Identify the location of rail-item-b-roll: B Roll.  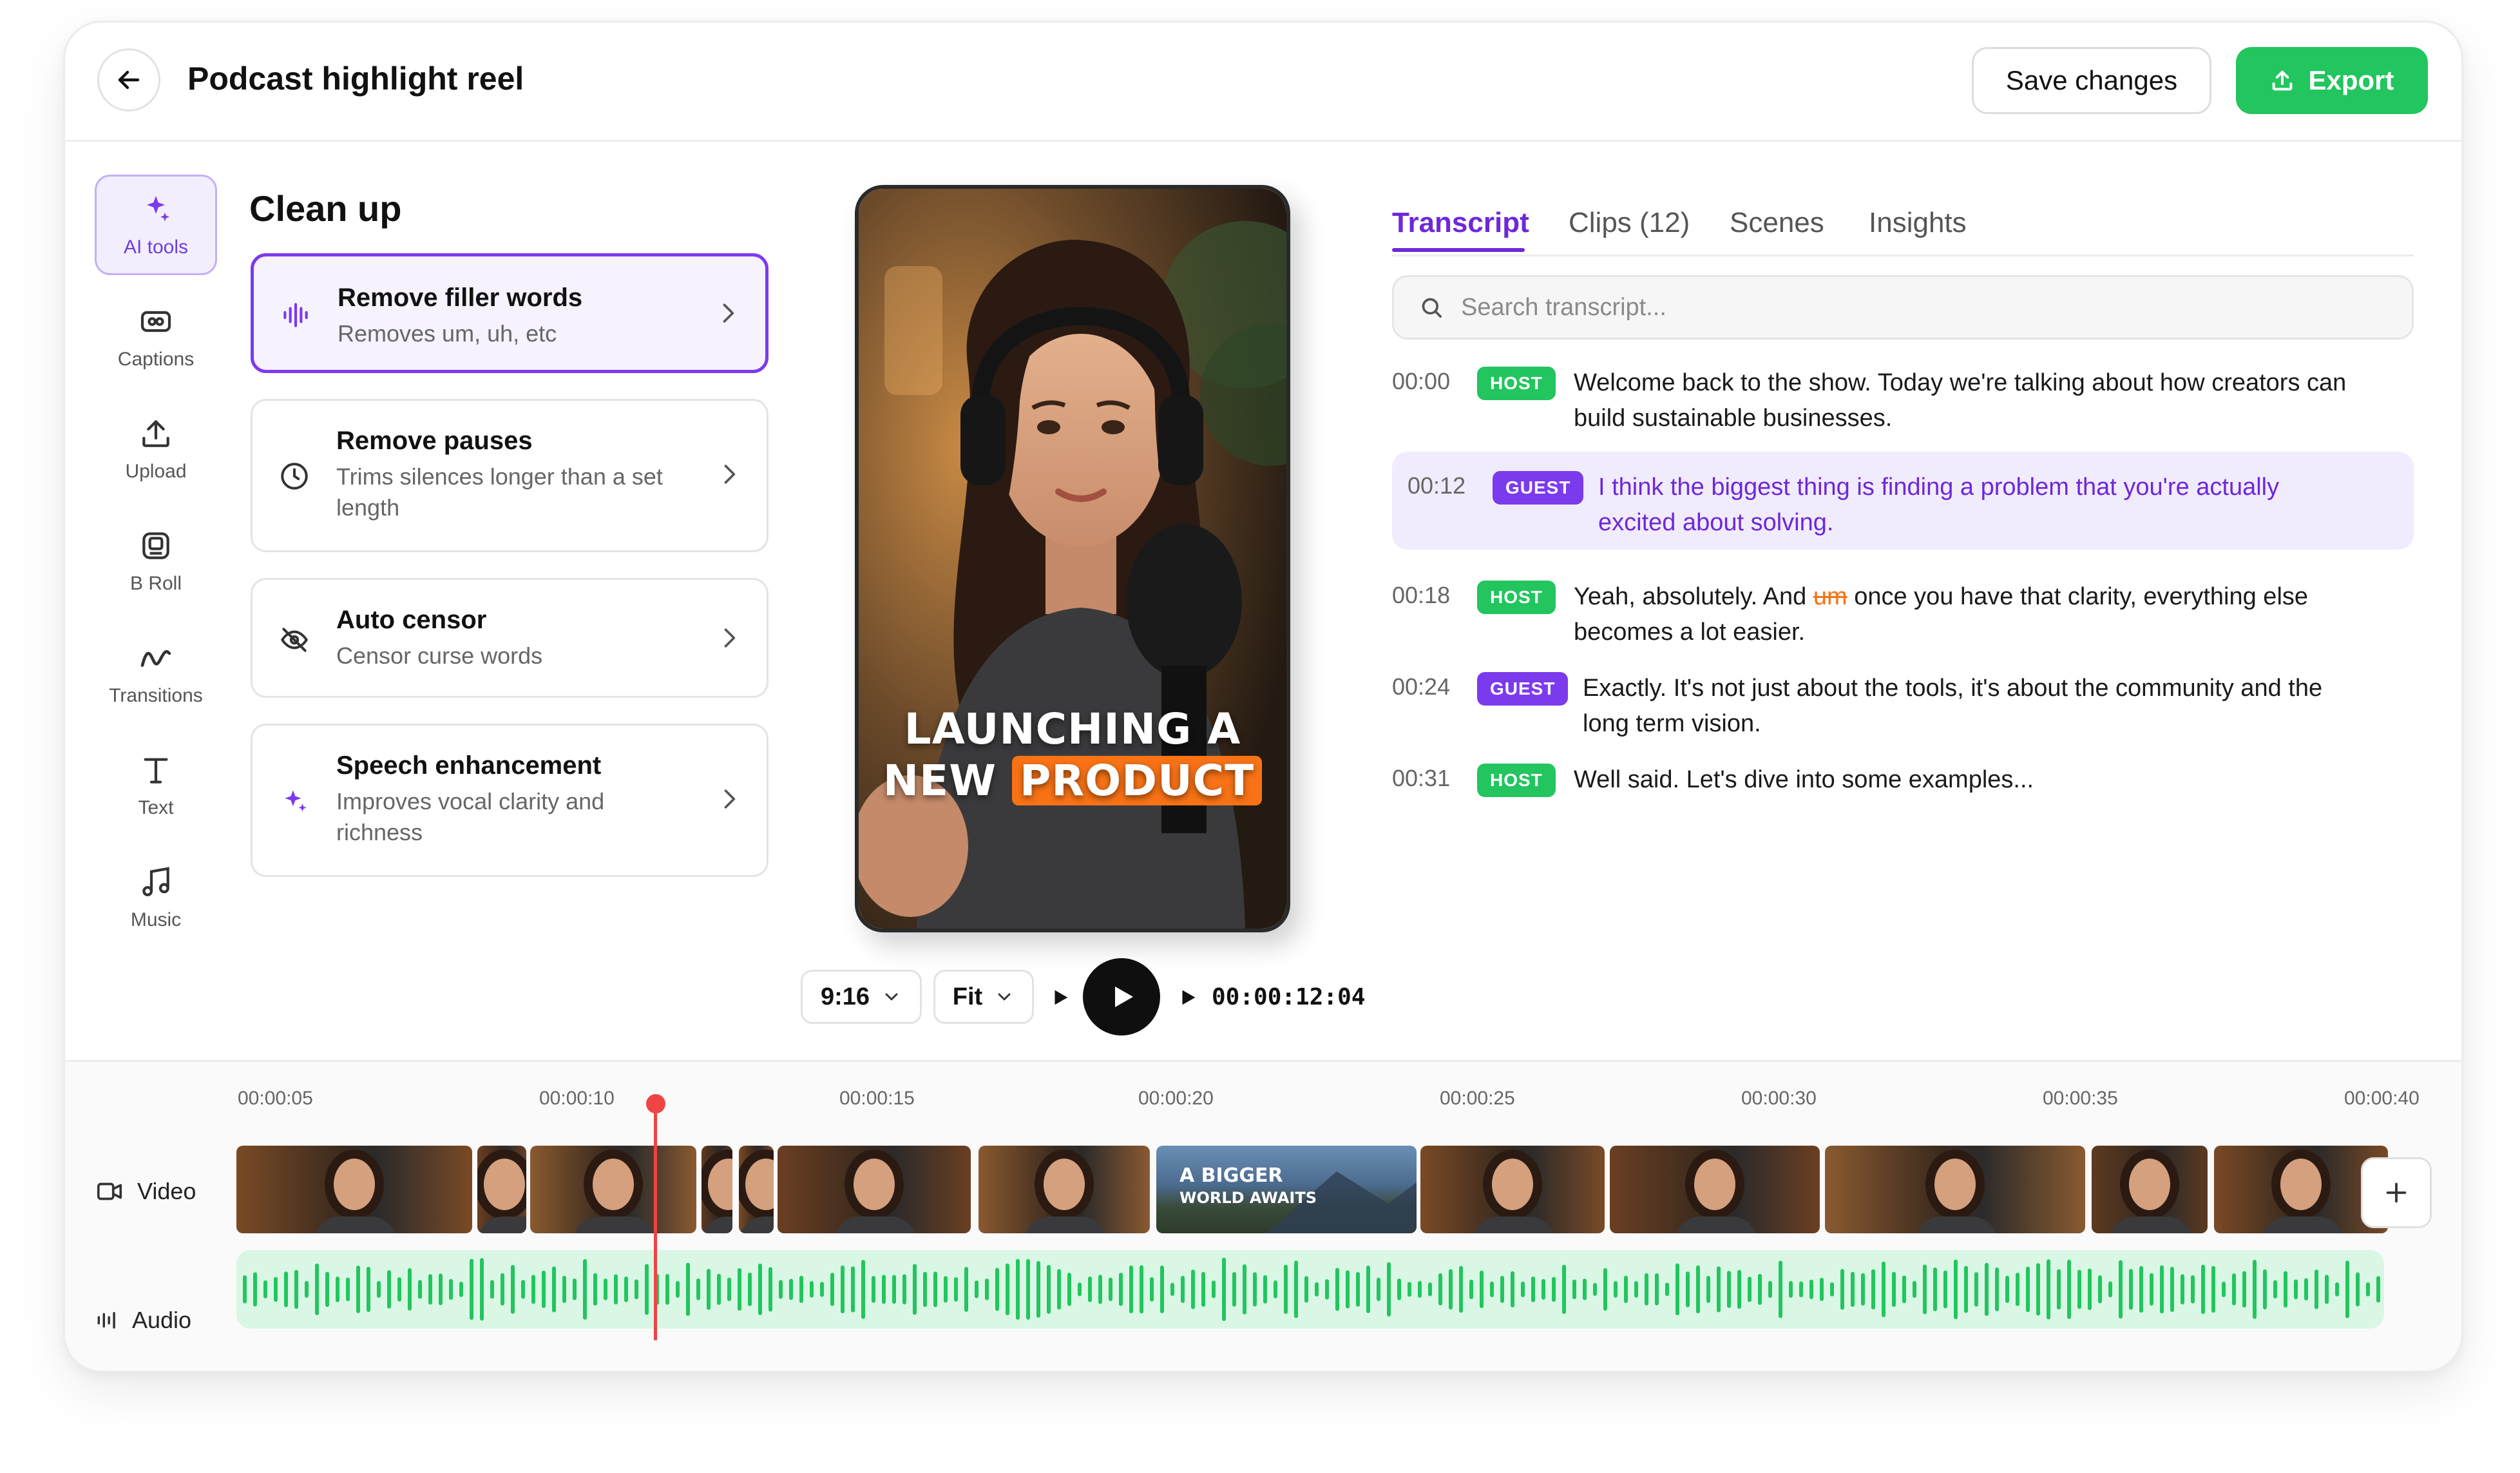
(156, 561).